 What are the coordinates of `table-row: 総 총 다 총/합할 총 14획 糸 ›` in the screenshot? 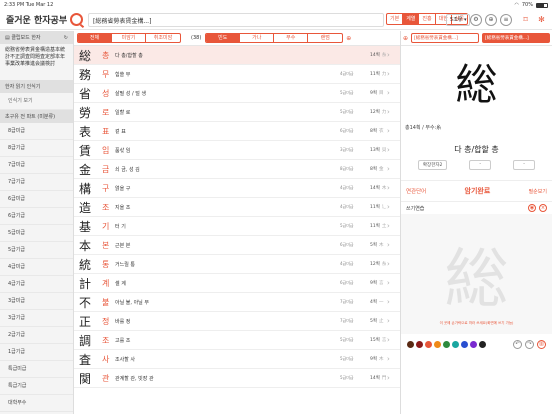 It's located at (237, 55).